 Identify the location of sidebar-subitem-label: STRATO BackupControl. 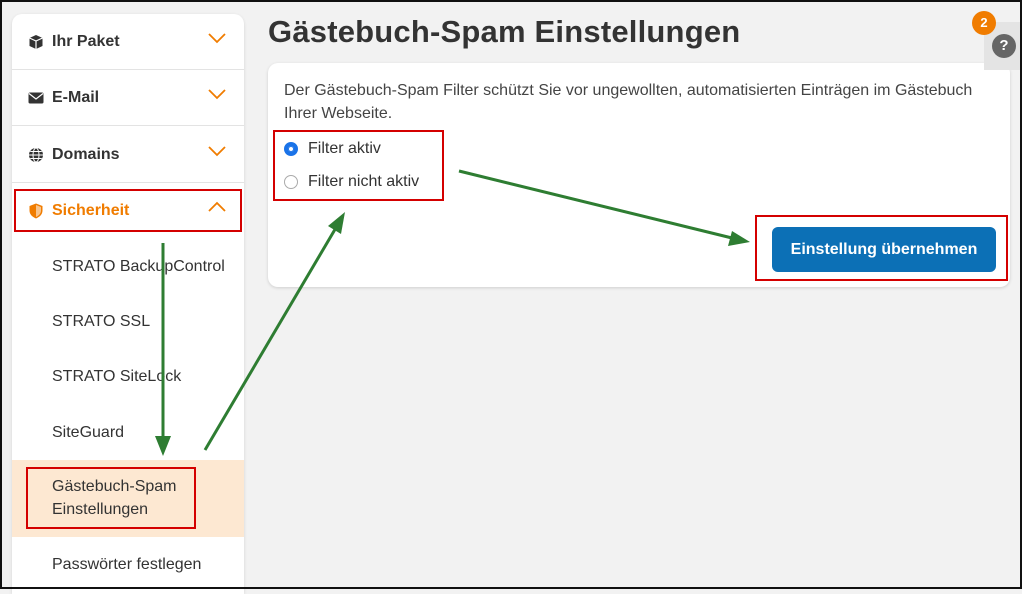
(138, 266).